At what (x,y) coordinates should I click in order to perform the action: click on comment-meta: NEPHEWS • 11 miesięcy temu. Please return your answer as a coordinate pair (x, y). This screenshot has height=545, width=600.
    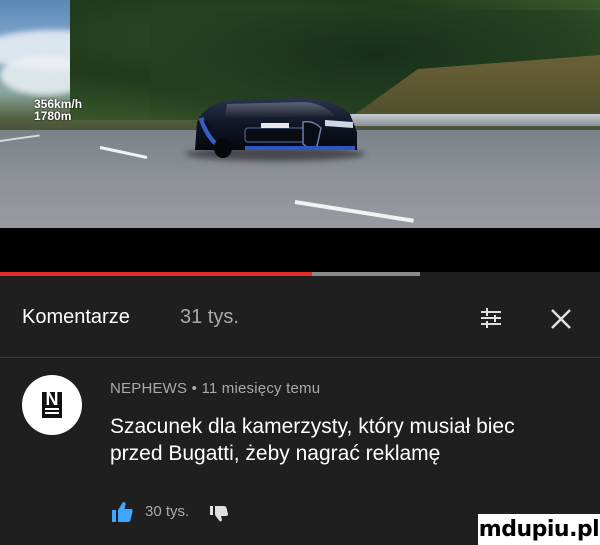
    Looking at the image, I should click on (215, 388).